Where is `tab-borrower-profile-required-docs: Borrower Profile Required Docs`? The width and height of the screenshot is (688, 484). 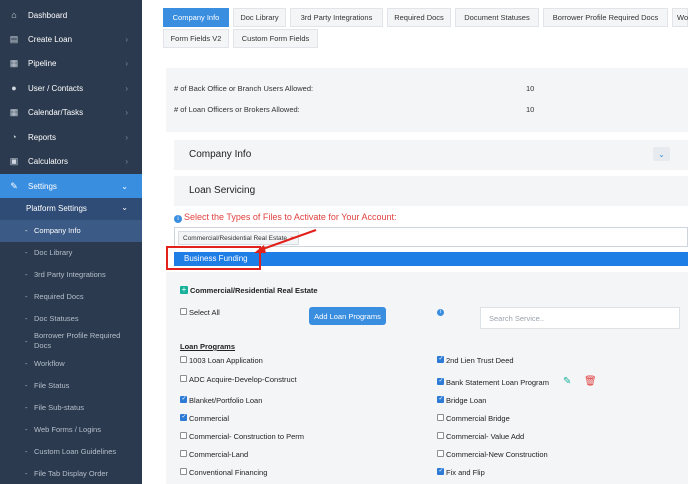 tab-borrower-profile-required-docs: Borrower Profile Required Docs is located at coordinates (605, 17).